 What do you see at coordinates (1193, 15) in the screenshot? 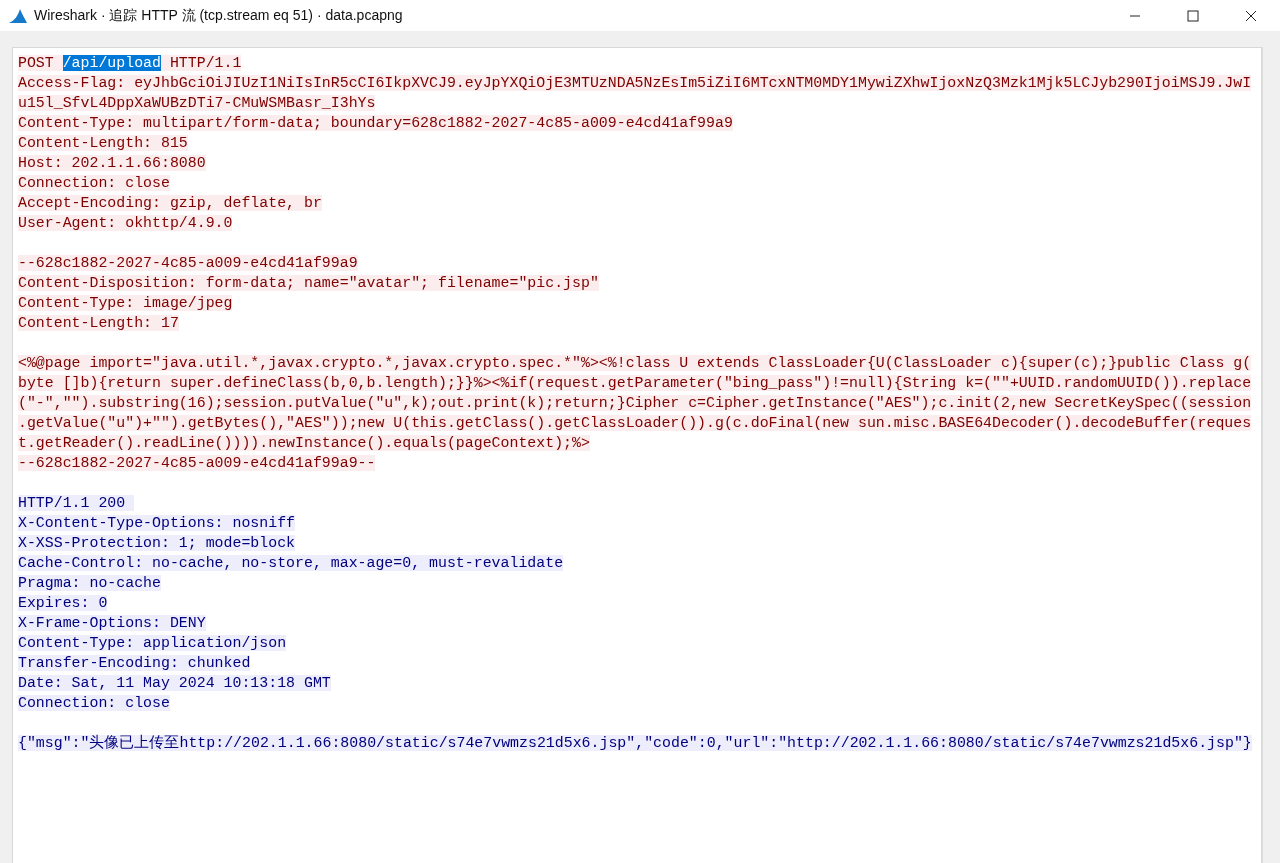
I see `maximize-icon` at bounding box center [1193, 15].